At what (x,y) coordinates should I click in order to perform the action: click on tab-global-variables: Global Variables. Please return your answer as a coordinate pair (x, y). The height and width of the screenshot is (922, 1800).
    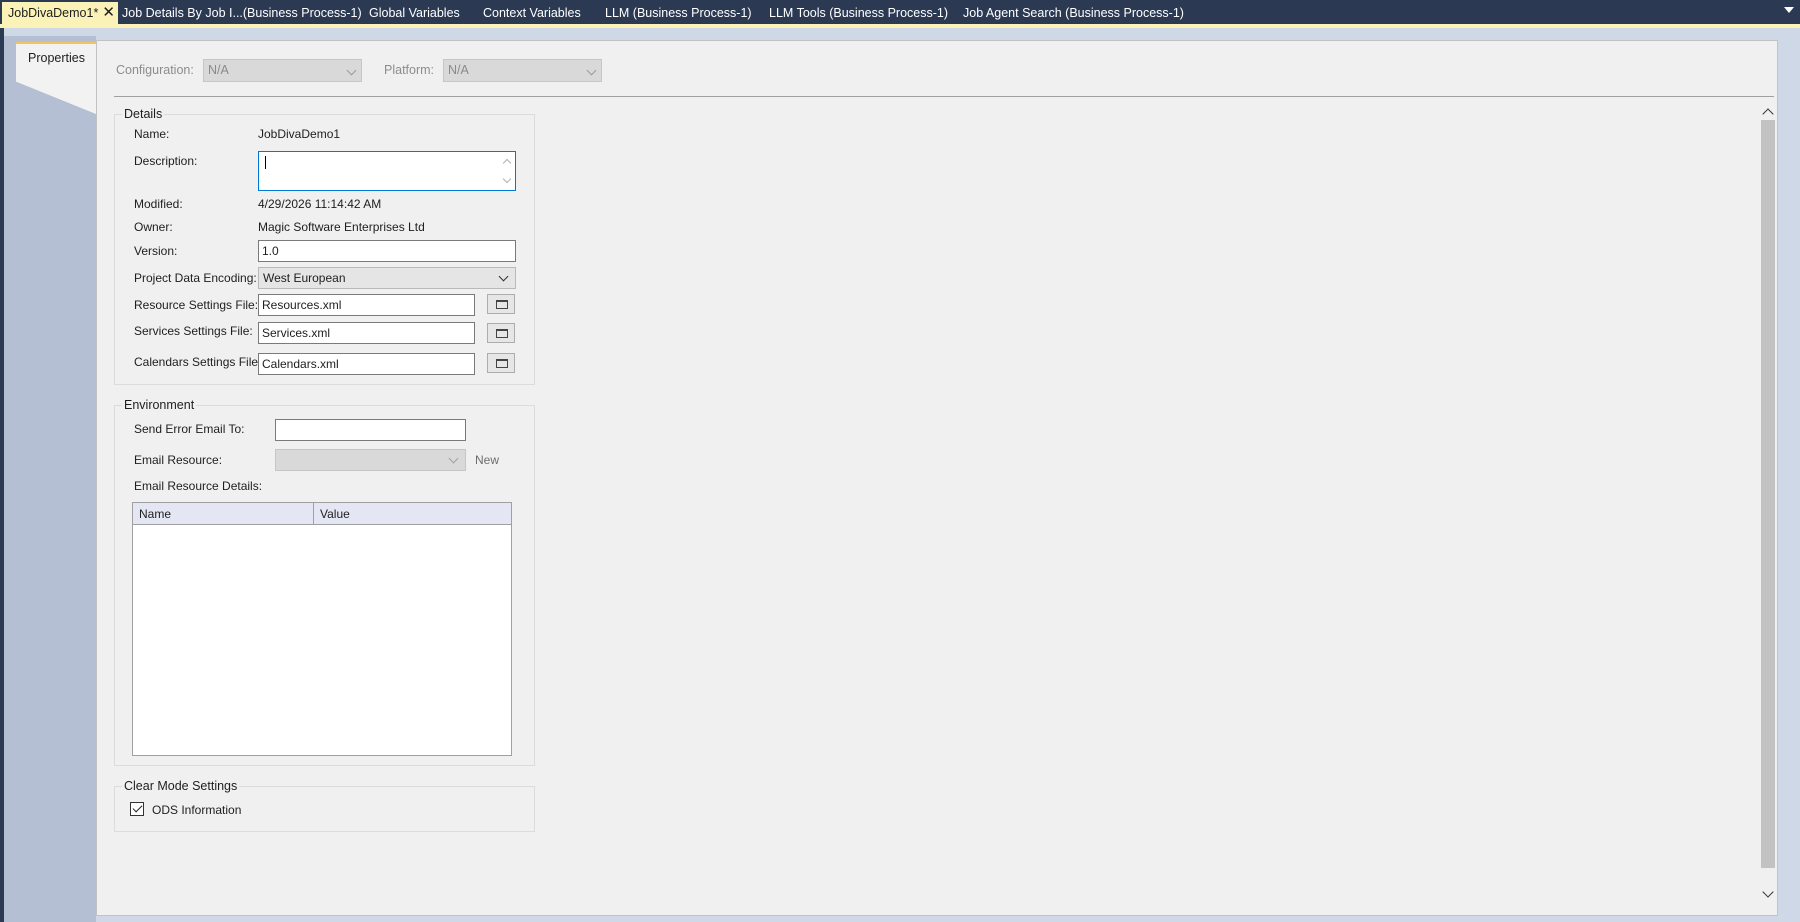
    Looking at the image, I should click on (414, 13).